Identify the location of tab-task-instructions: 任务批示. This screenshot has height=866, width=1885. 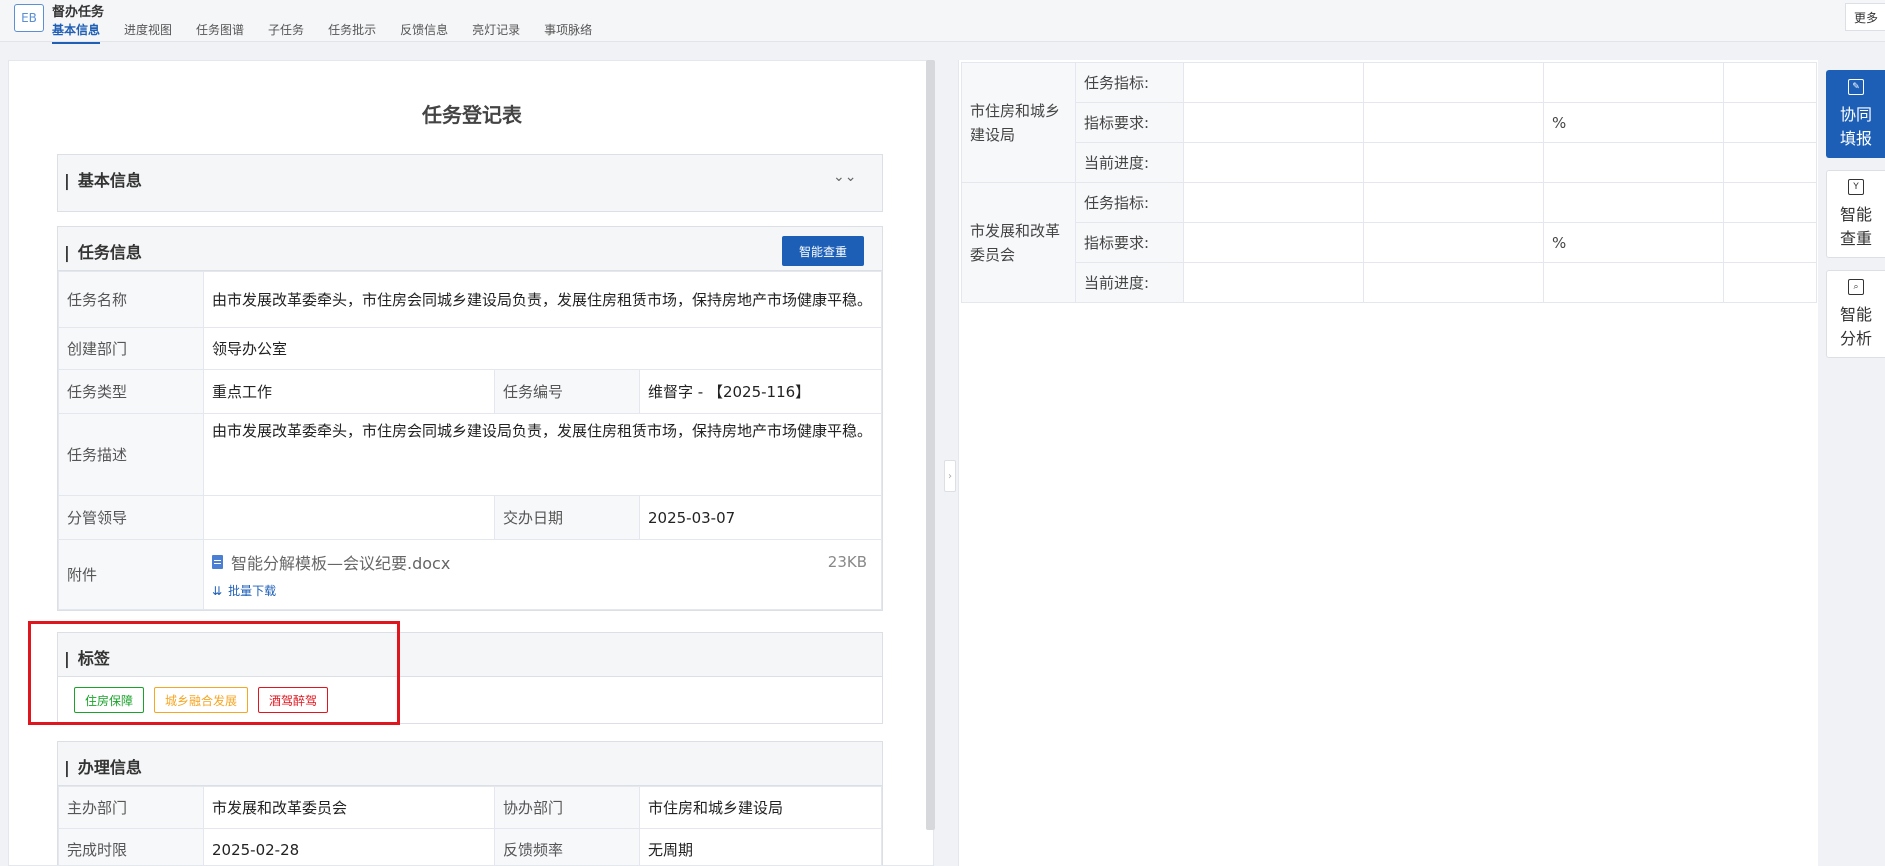
(352, 32).